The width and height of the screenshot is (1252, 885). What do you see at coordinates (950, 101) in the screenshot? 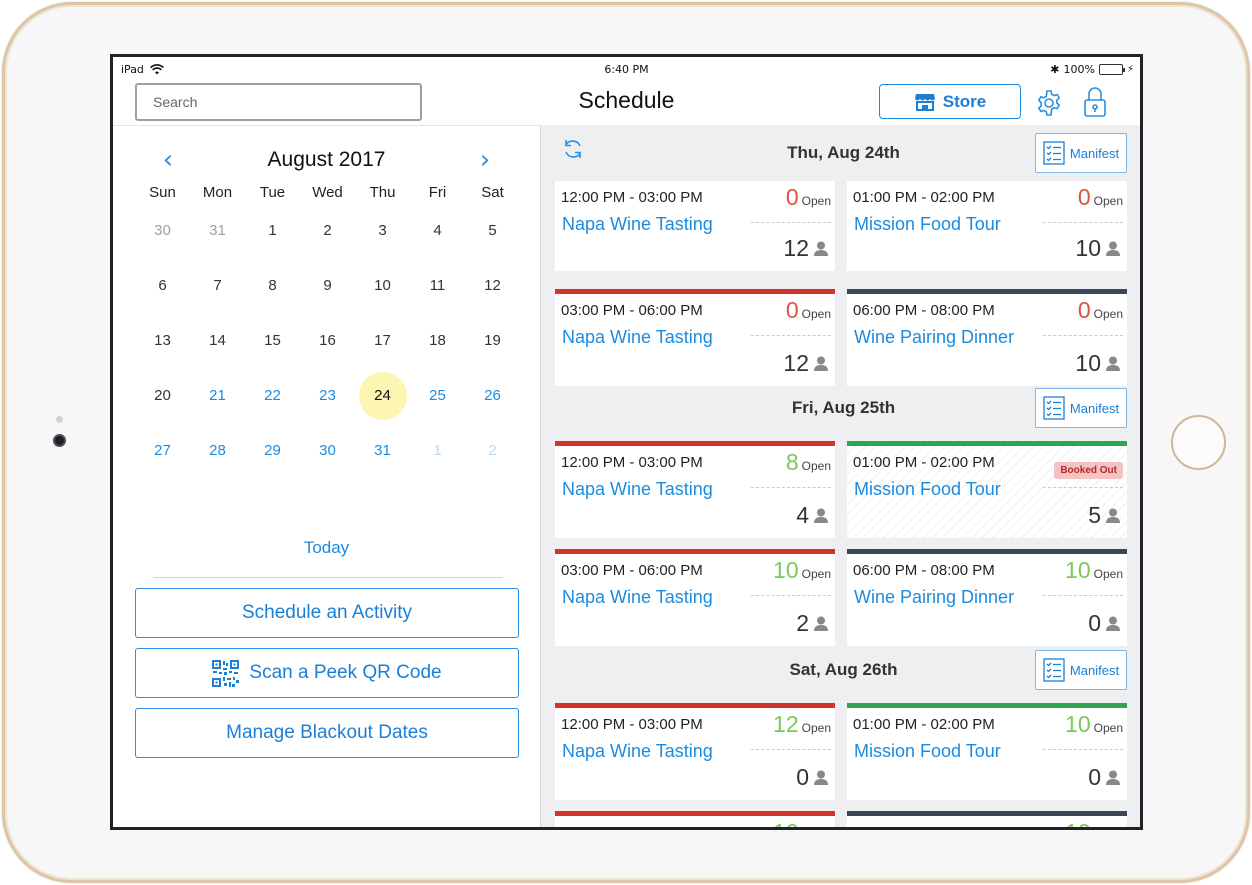
I see `store-button: Store` at bounding box center [950, 101].